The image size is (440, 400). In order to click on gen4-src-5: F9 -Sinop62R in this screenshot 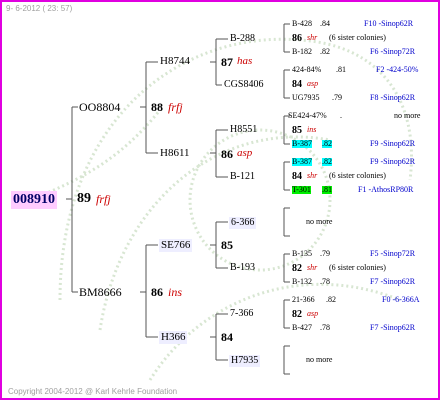, I will do `click(393, 143)`.